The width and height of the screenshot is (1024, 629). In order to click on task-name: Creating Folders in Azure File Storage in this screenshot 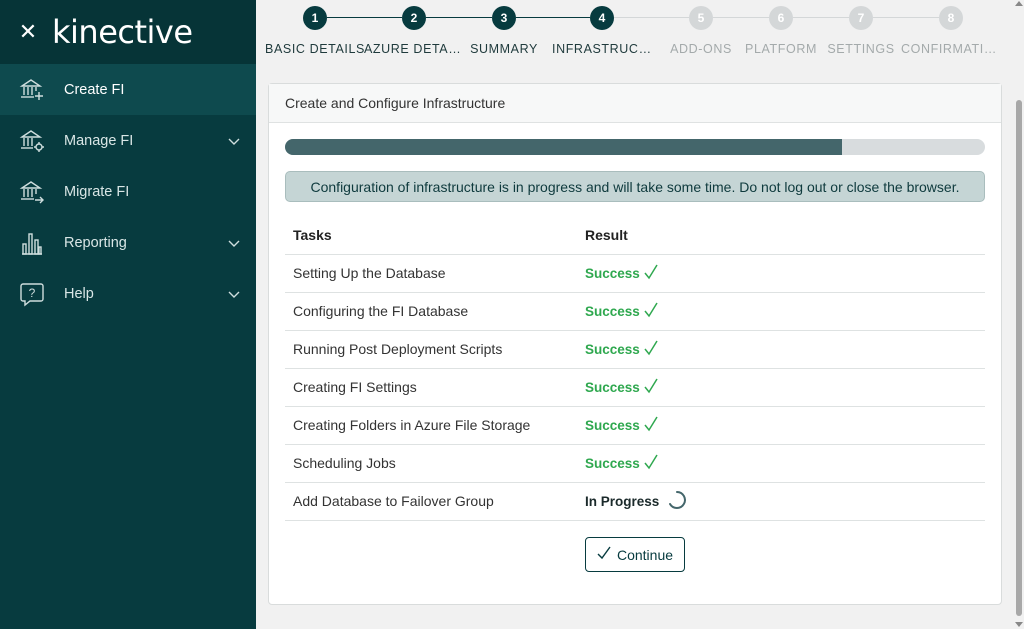, I will do `click(431, 424)`.